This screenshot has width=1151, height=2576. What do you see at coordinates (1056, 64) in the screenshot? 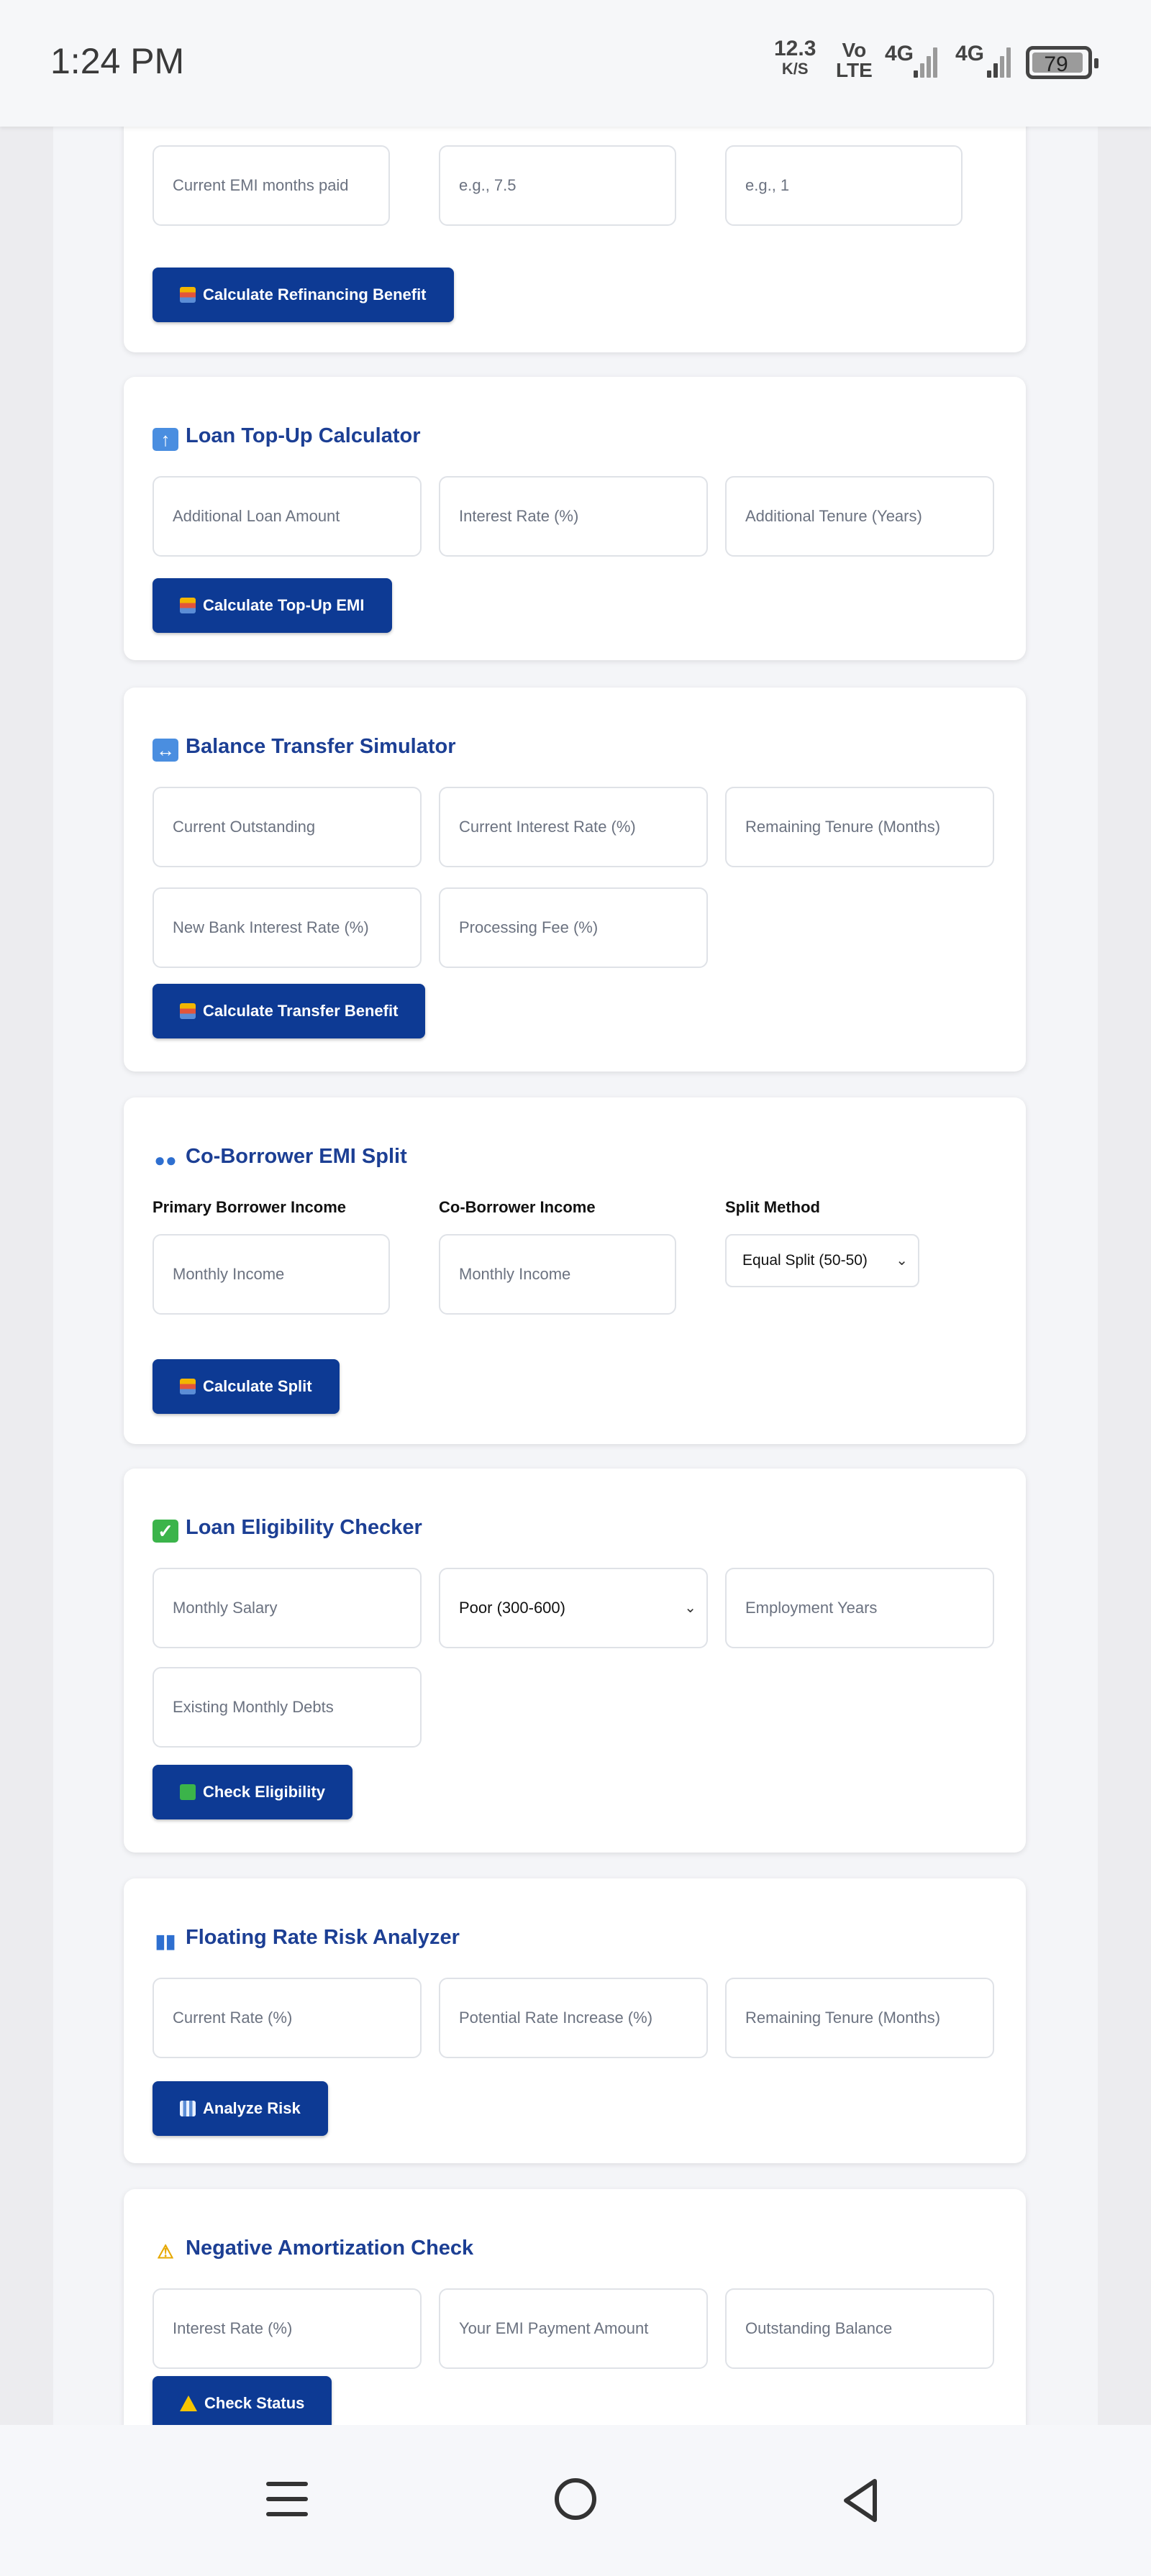
I see `battery-level: 79` at bounding box center [1056, 64].